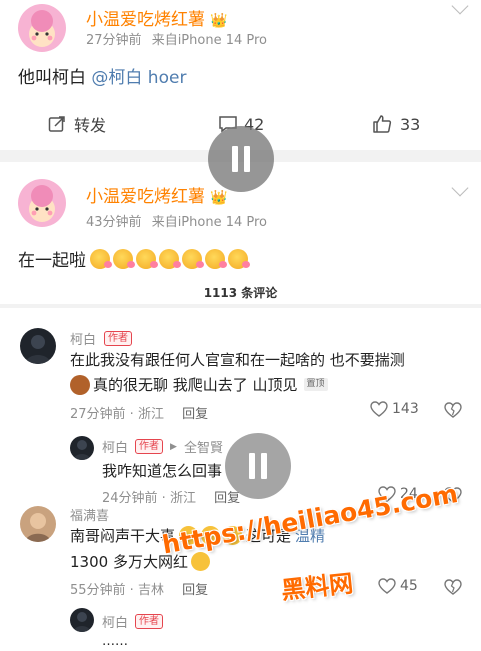  Describe the element at coordinates (173, 446) in the screenshot. I see `reply-arrow-icon: ▶` at that location.